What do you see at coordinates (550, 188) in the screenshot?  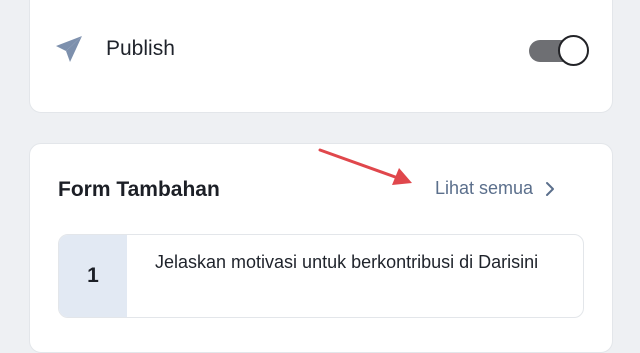 I see `chevron-right-icon` at bounding box center [550, 188].